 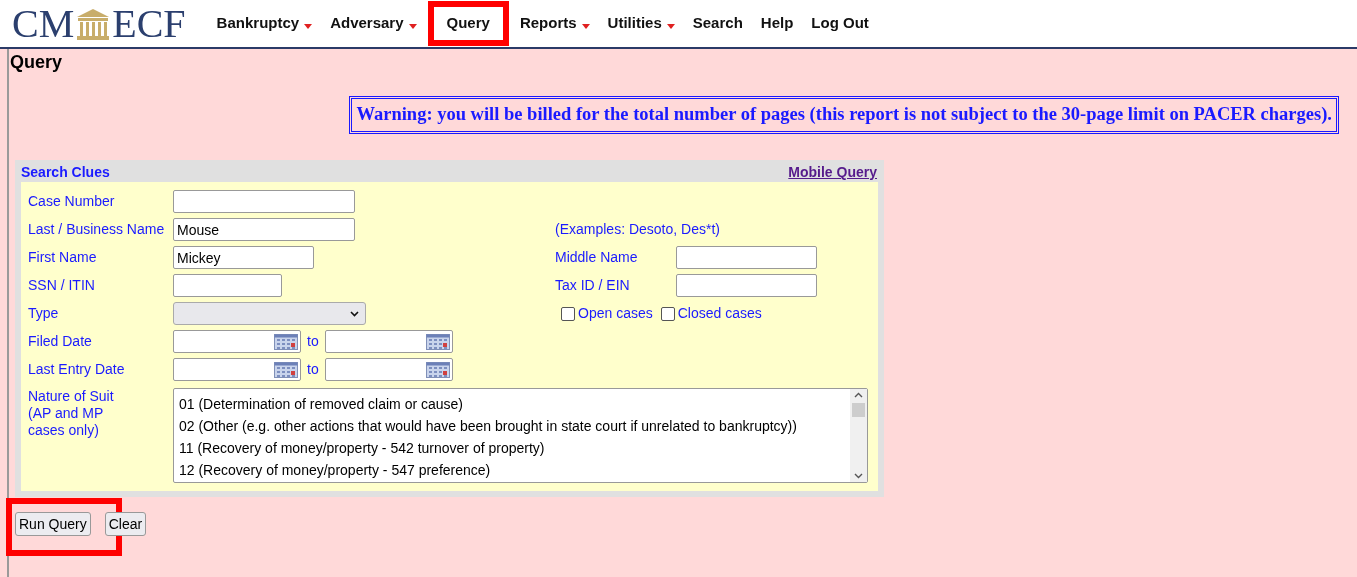 I want to click on nature-of-suit-list, so click(x=520, y=435).